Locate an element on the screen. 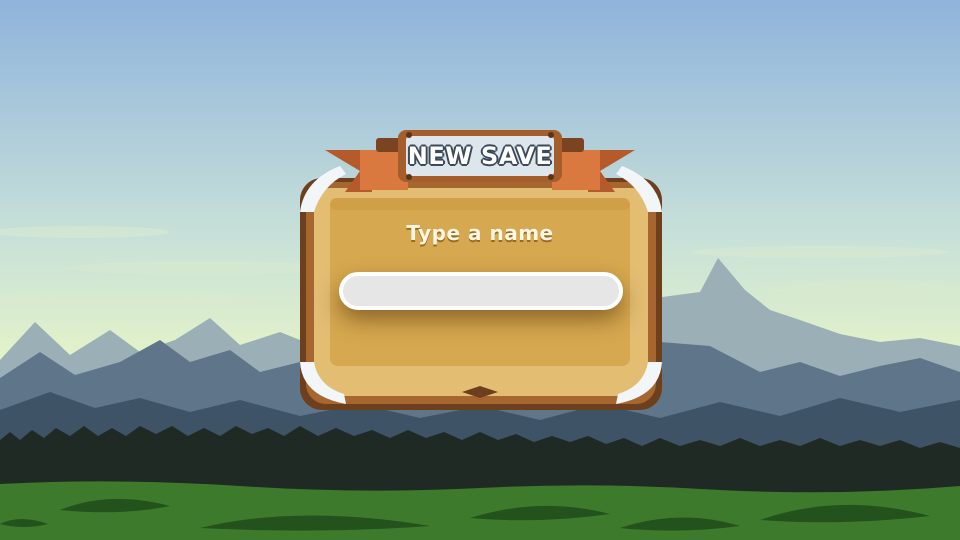 This screenshot has width=960, height=540. dialog-title: NEW SAVE is located at coordinates (480, 156).